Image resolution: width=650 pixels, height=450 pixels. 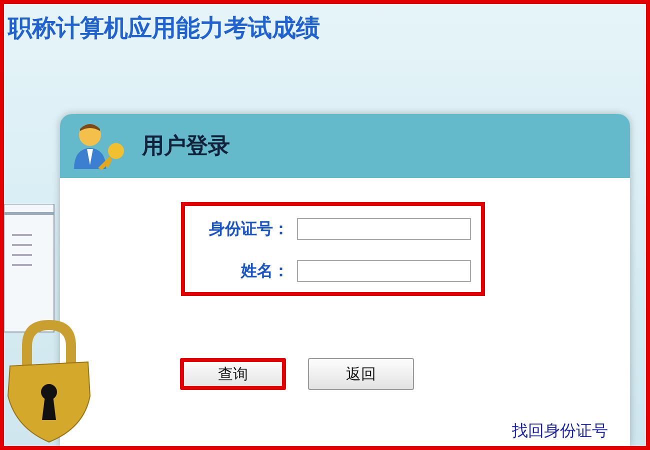 What do you see at coordinates (186, 147) in the screenshot?
I see `panel-heading: 用户登录` at bounding box center [186, 147].